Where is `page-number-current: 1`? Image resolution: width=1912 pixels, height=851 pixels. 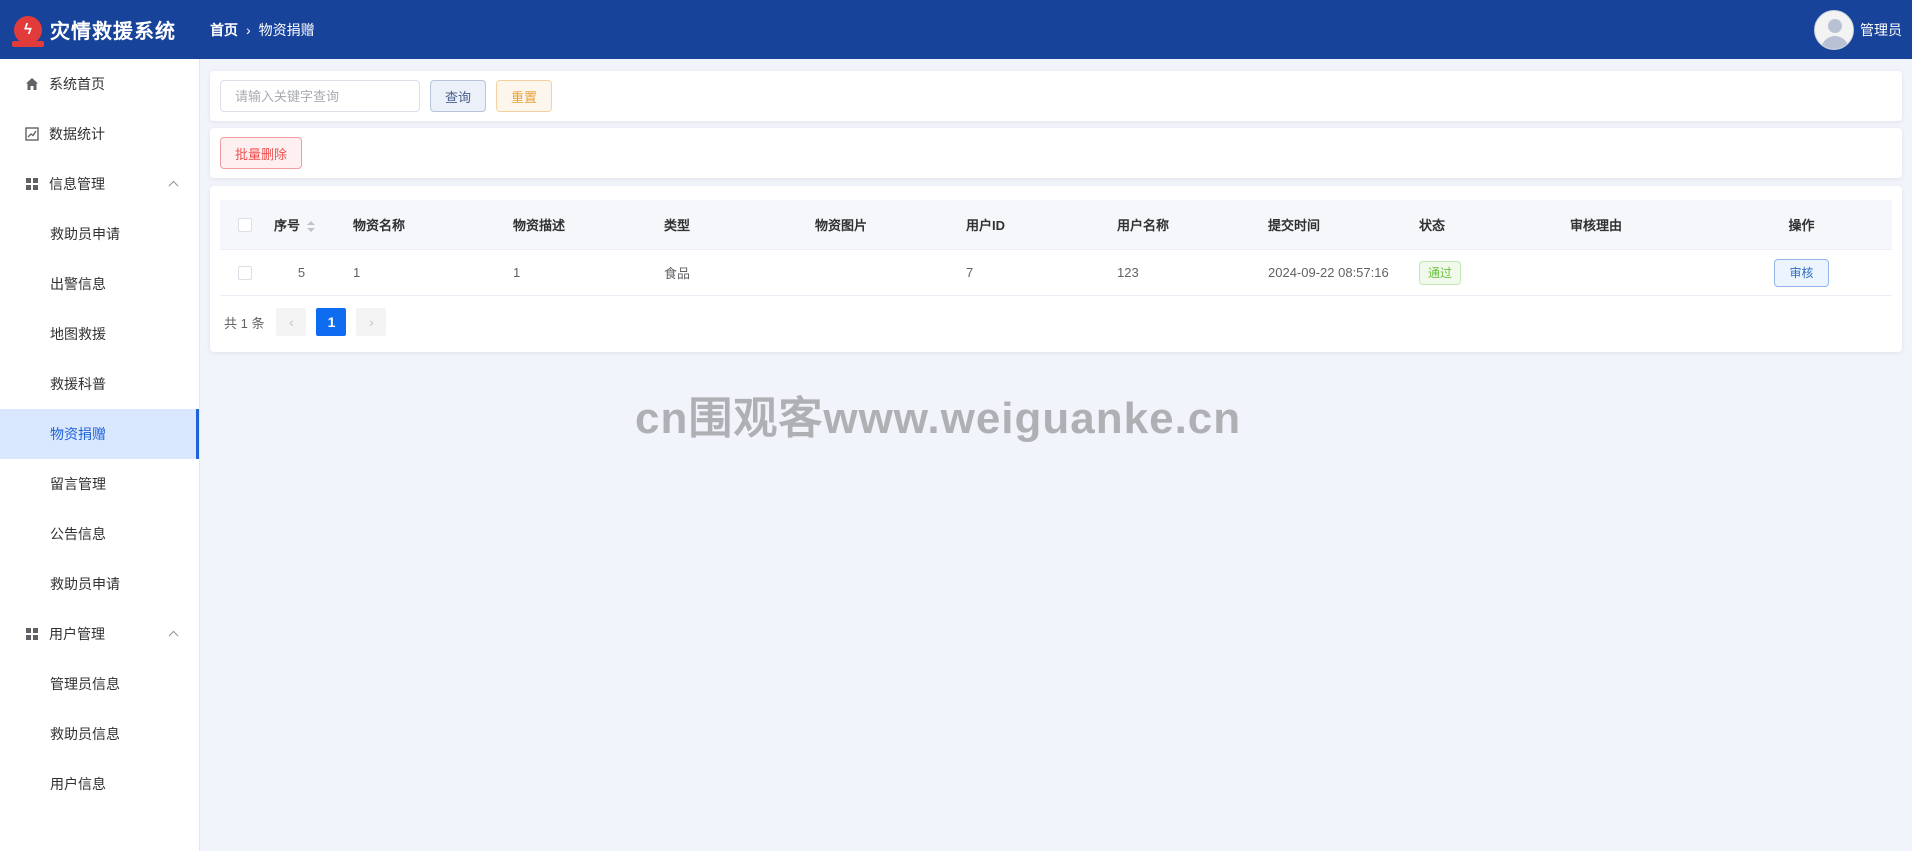 page-number-current: 1 is located at coordinates (331, 322).